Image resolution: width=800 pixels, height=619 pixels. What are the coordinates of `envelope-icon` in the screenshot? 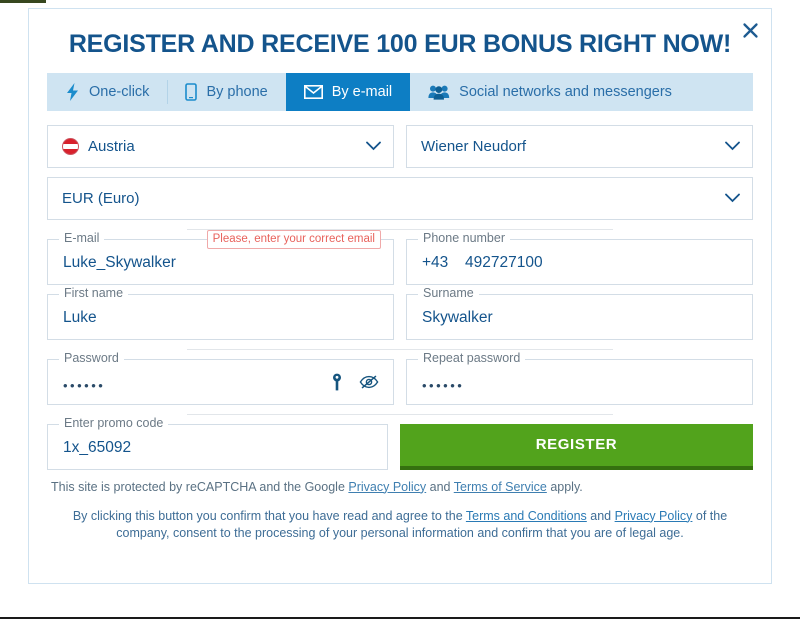 It's located at (313, 91).